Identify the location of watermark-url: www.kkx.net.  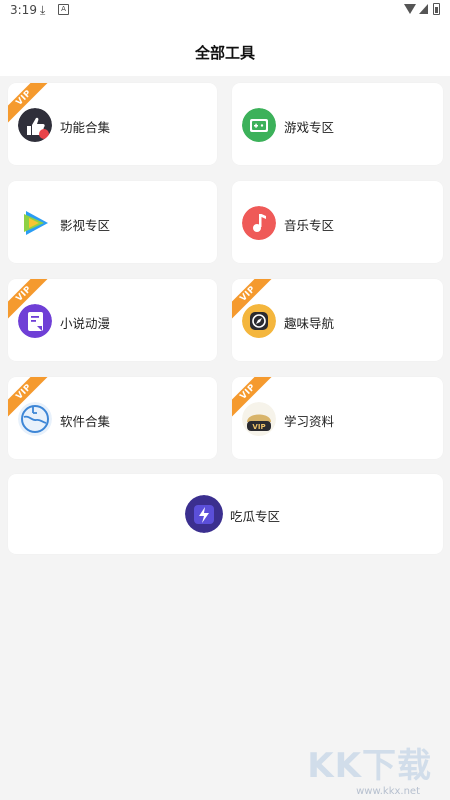
(388, 791).